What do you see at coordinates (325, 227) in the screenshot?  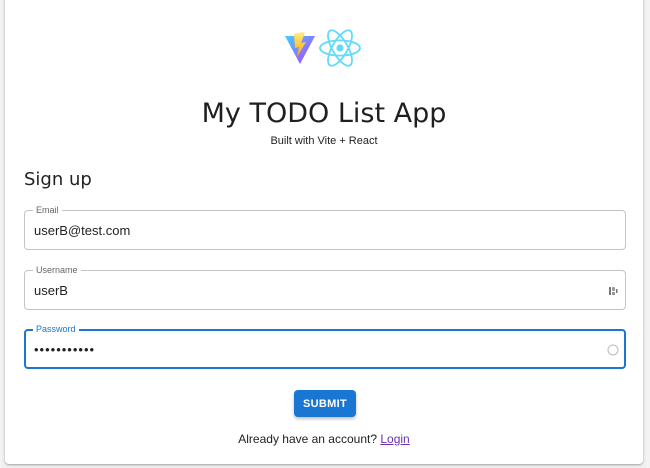 I see `email-field: Email userB@test.com` at bounding box center [325, 227].